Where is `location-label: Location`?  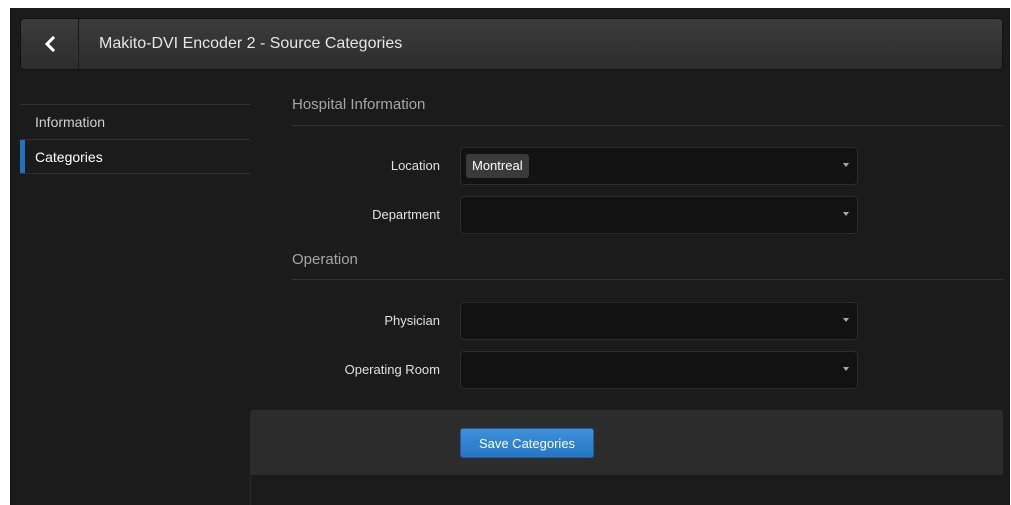
location-label: Location is located at coordinates (415, 165).